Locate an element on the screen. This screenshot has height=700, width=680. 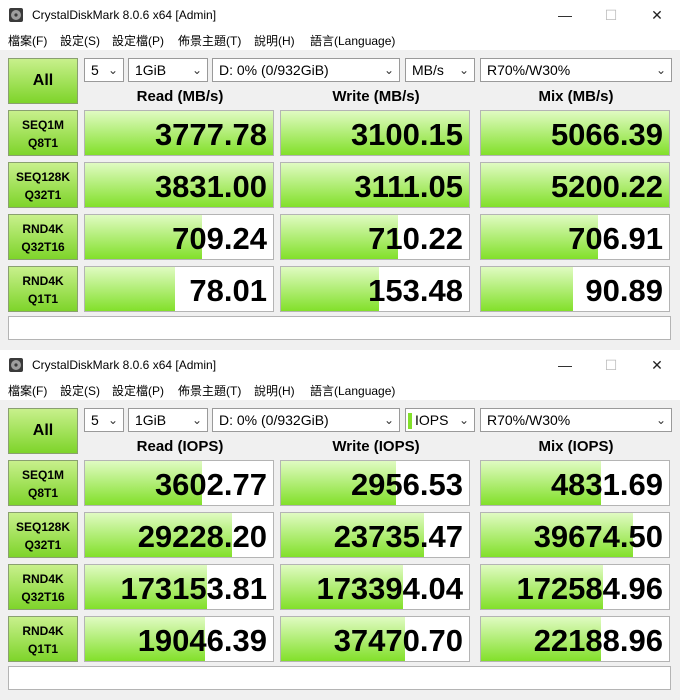
result-value: 5200.22 is located at coordinates (606, 186).